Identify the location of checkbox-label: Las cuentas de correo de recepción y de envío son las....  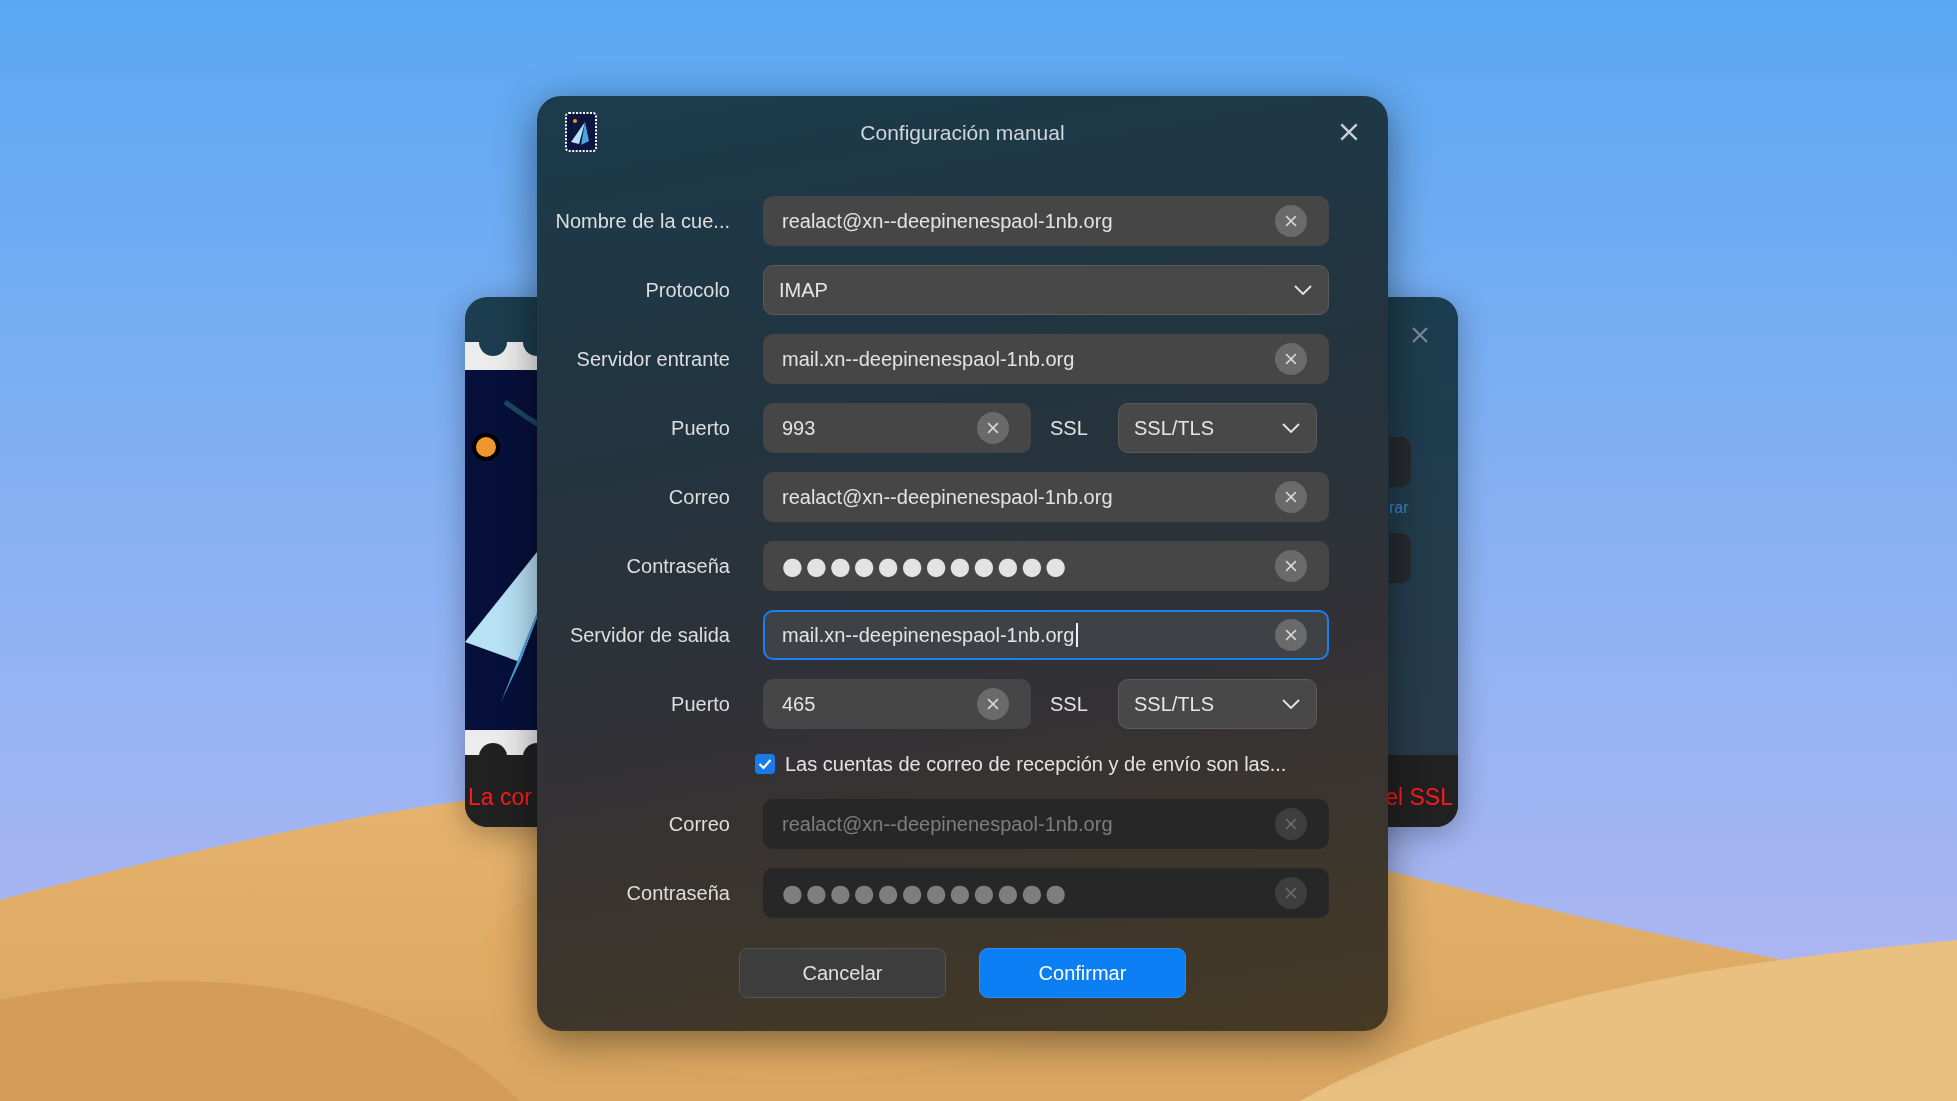
(1036, 764).